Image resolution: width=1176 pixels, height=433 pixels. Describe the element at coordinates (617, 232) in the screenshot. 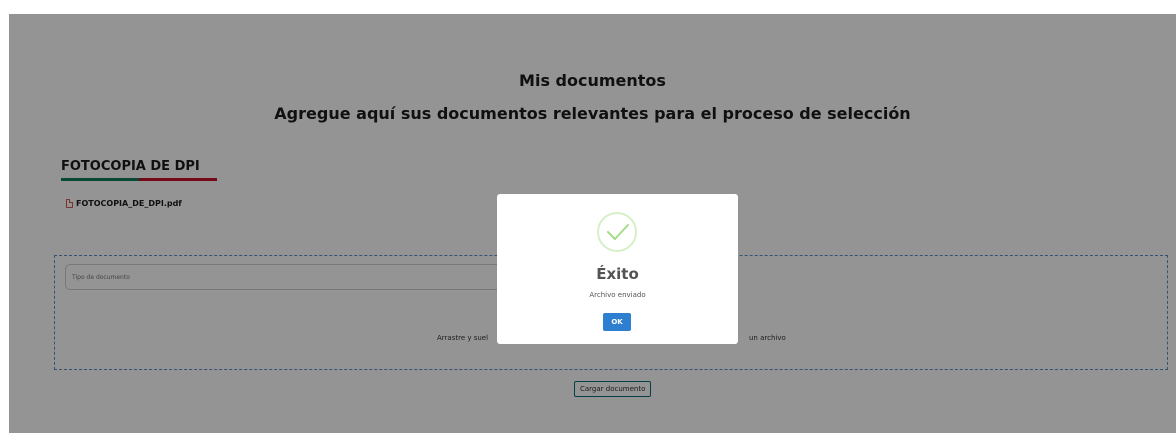

I see `success-check-icon` at that location.